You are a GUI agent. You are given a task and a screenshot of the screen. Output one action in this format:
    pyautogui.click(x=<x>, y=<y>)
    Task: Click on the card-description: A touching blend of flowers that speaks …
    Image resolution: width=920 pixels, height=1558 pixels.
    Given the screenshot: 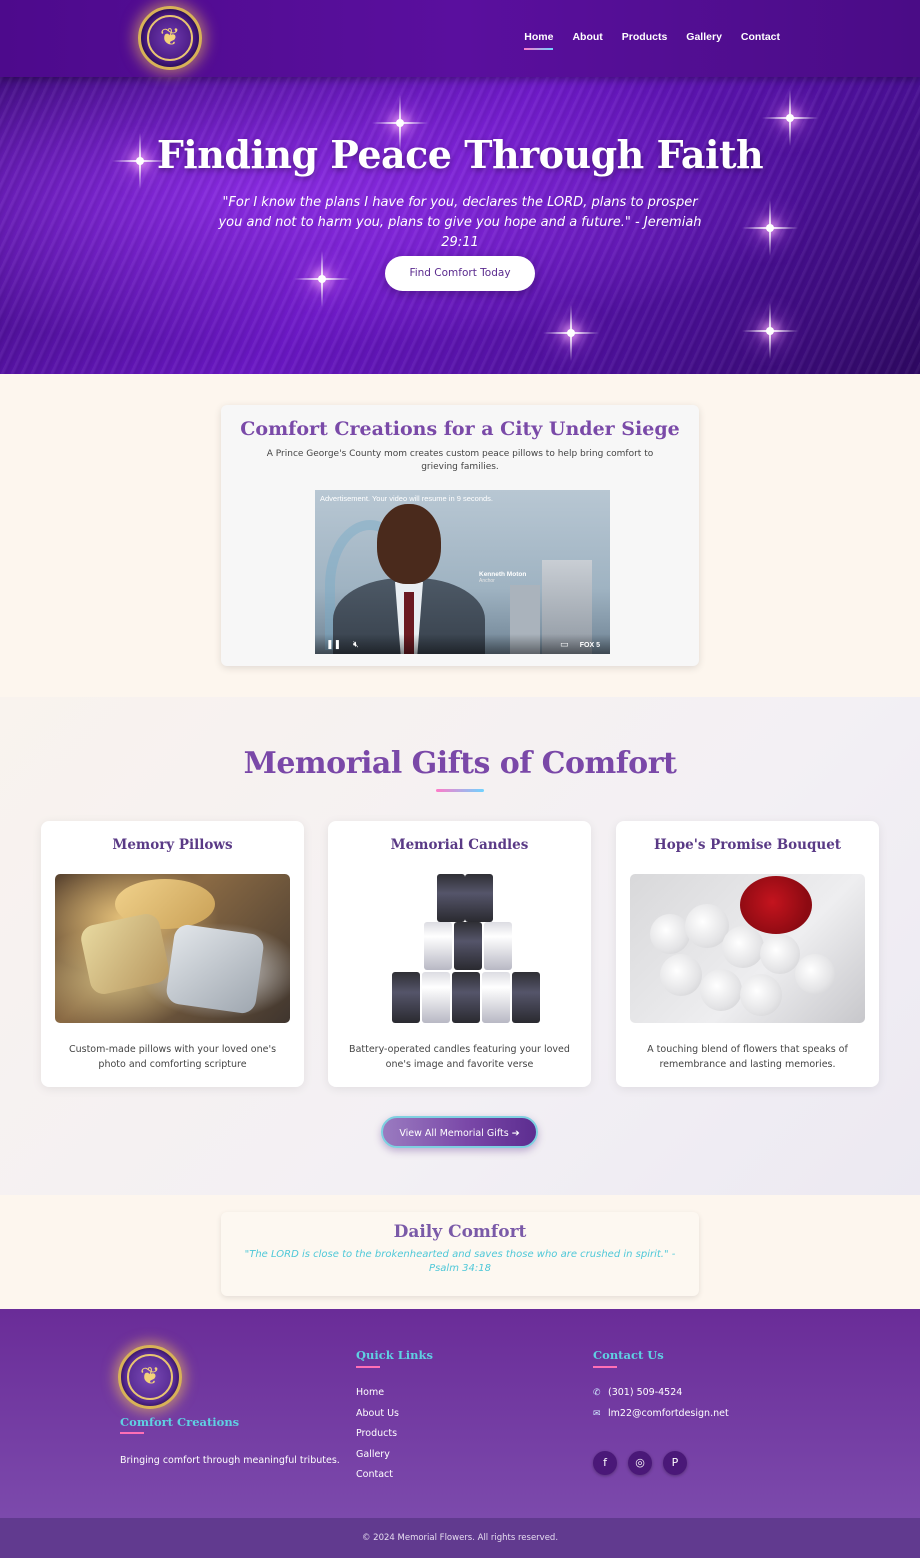 What is the action you would take?
    pyautogui.click(x=747, y=1057)
    